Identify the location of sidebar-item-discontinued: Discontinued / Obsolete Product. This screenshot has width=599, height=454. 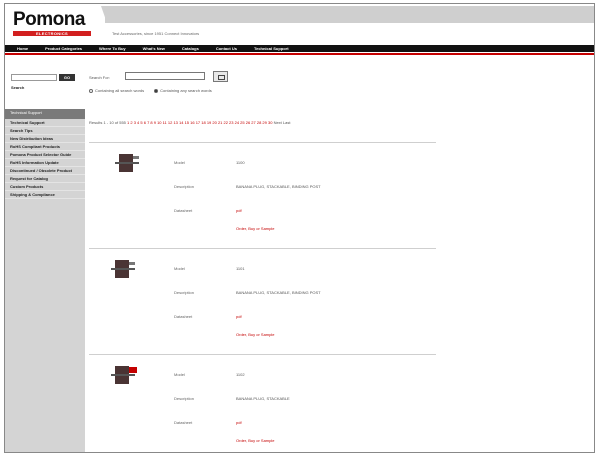
(45, 171).